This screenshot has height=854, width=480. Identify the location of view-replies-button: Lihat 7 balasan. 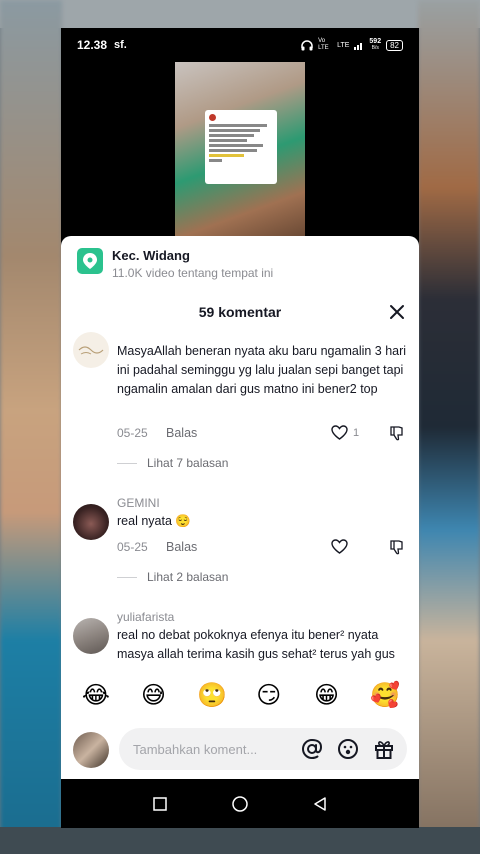
(172, 463).